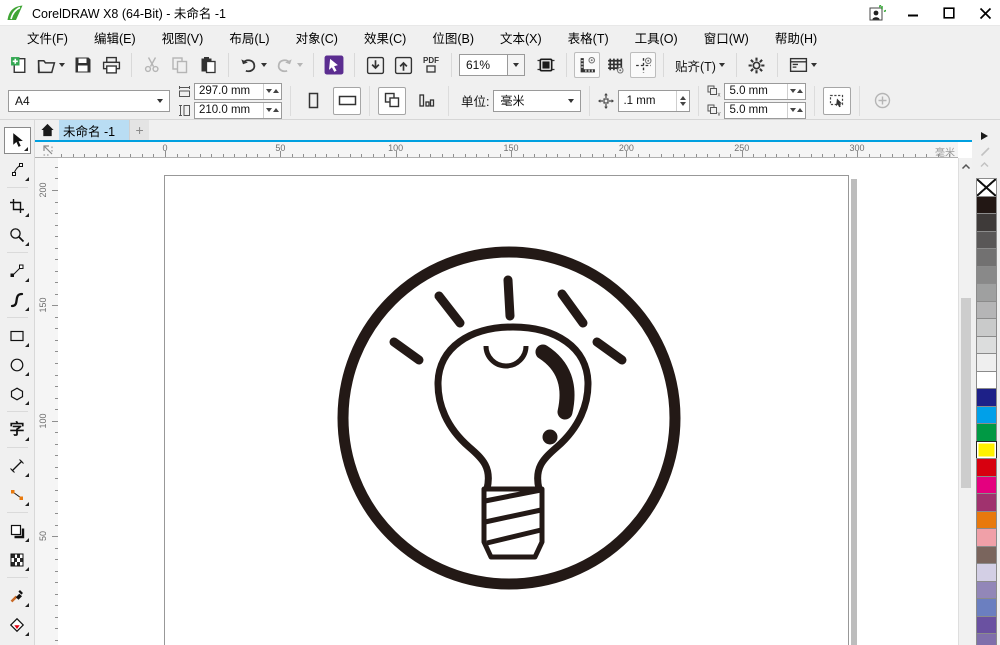 The image size is (1000, 645). Describe the element at coordinates (180, 65) in the screenshot. I see `copy-icon` at that location.